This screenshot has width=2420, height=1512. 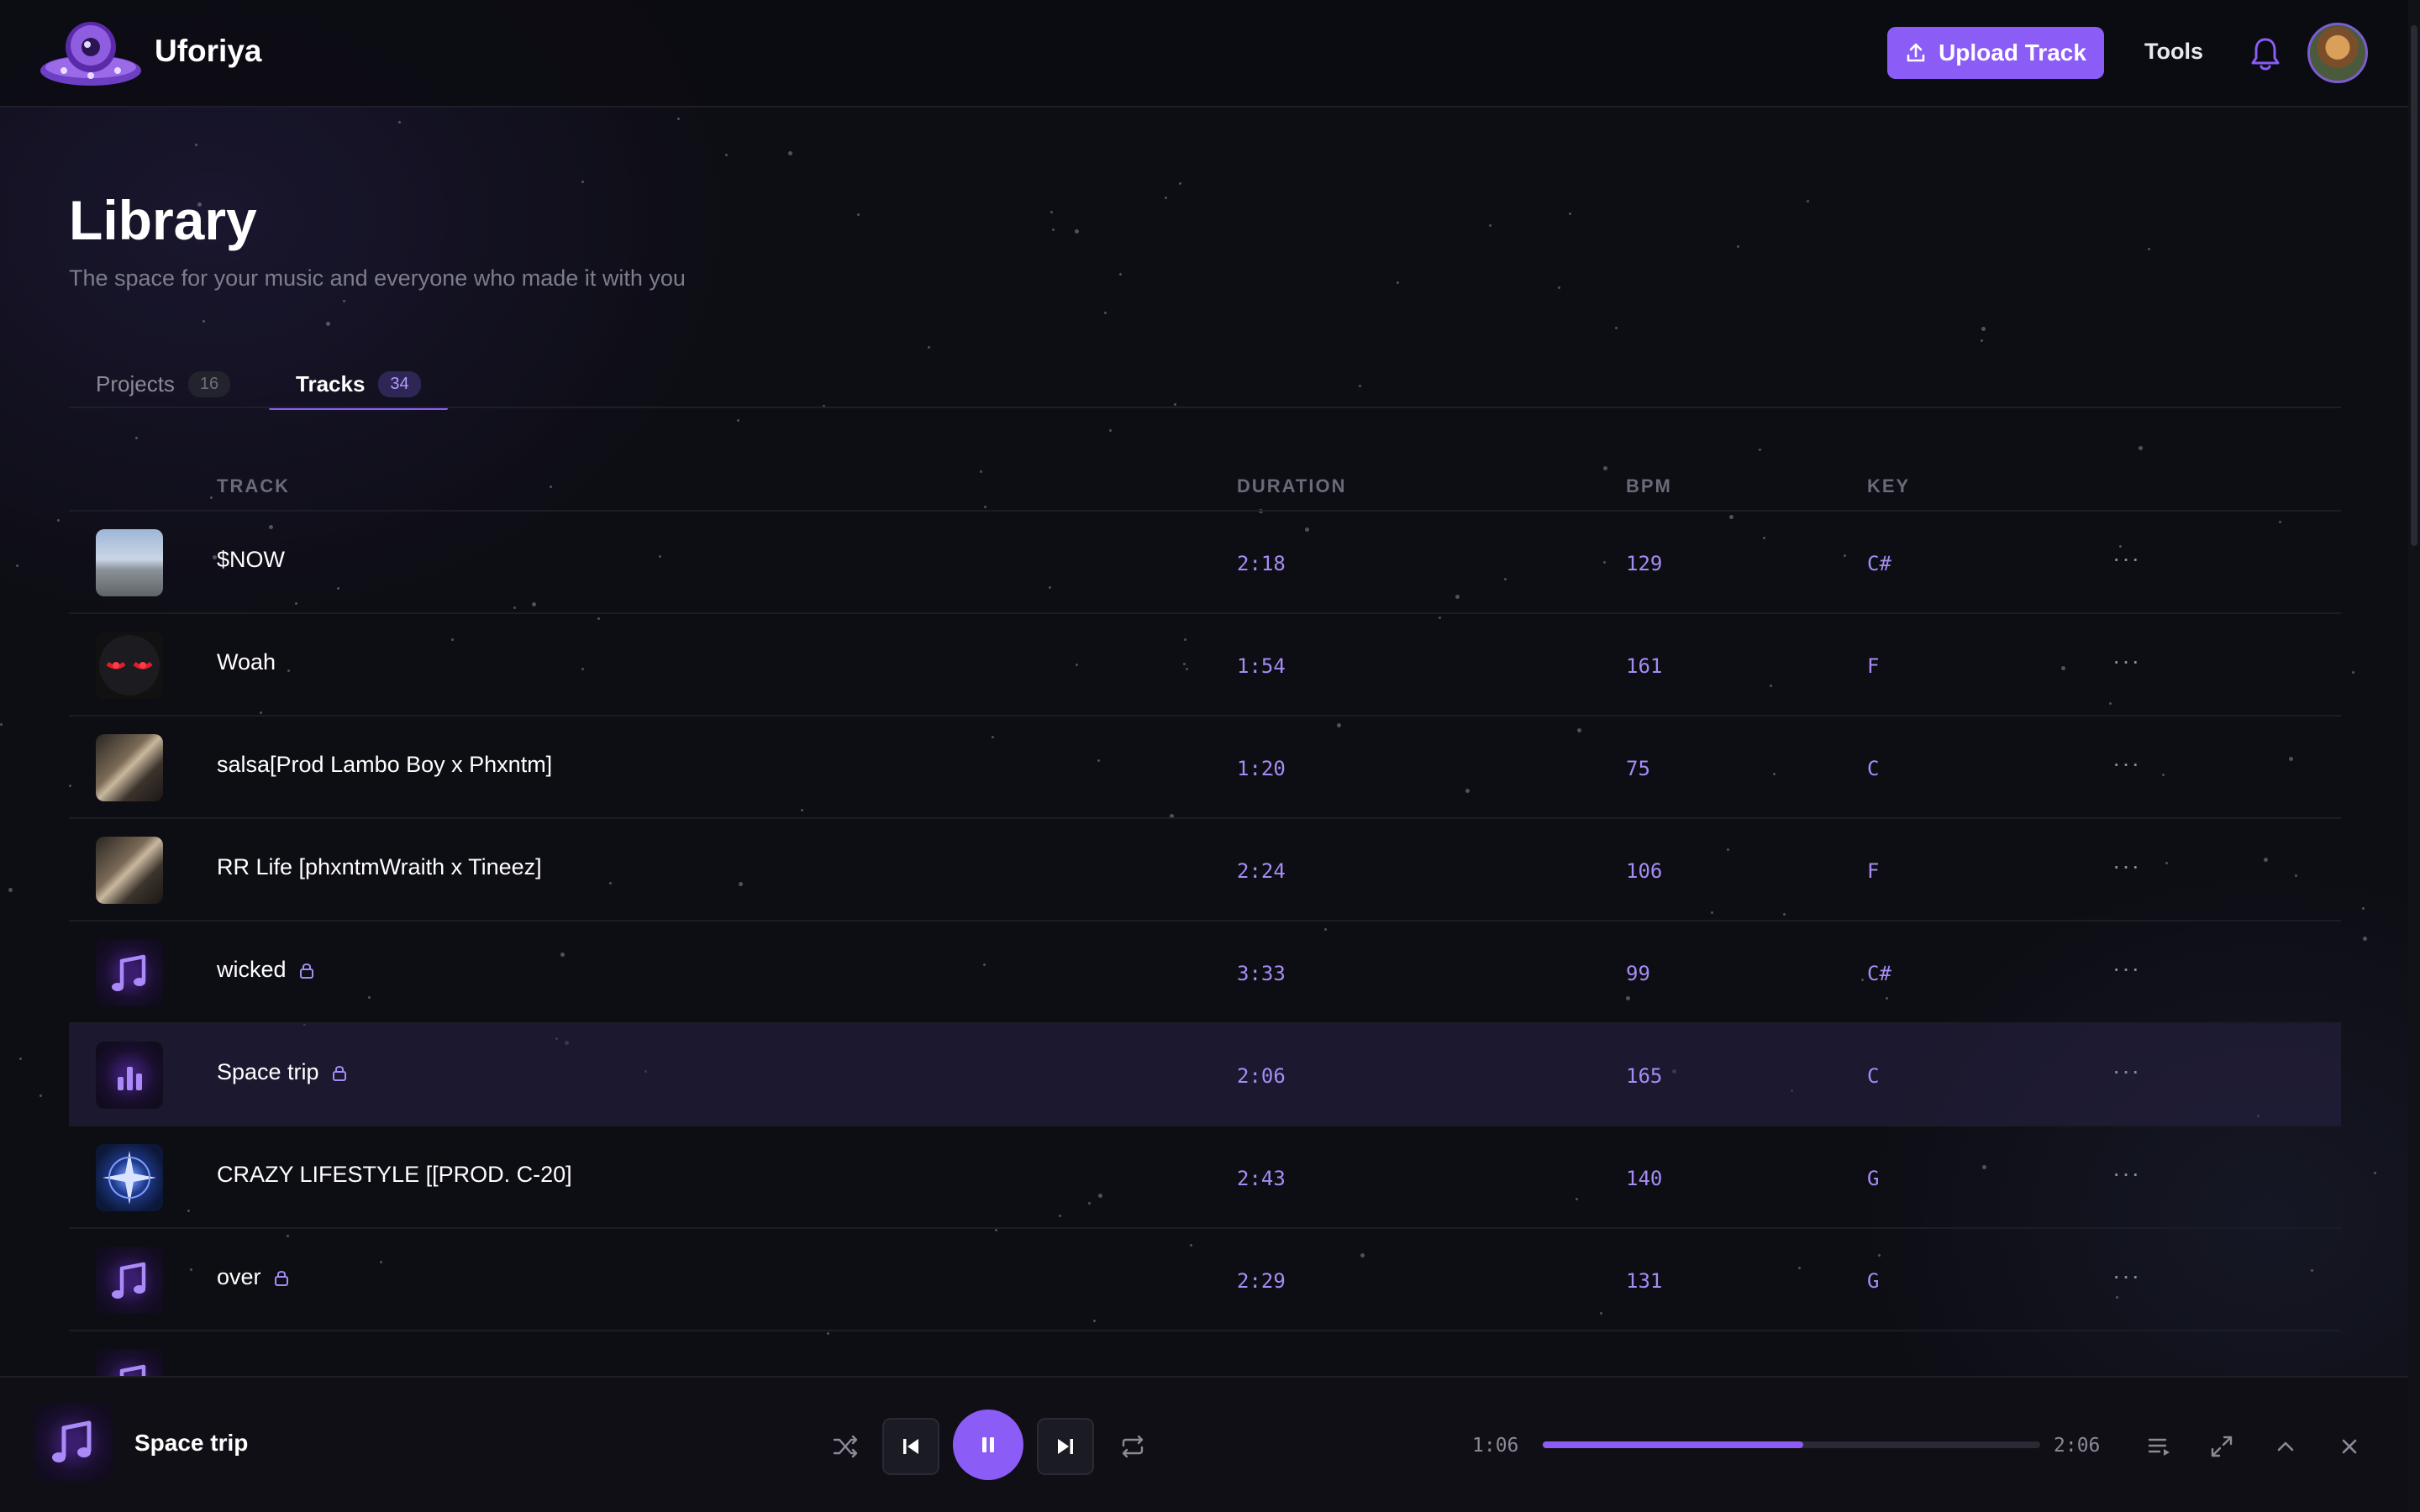 What do you see at coordinates (163, 384) in the screenshot?
I see `tab-projects: Projects 16` at bounding box center [163, 384].